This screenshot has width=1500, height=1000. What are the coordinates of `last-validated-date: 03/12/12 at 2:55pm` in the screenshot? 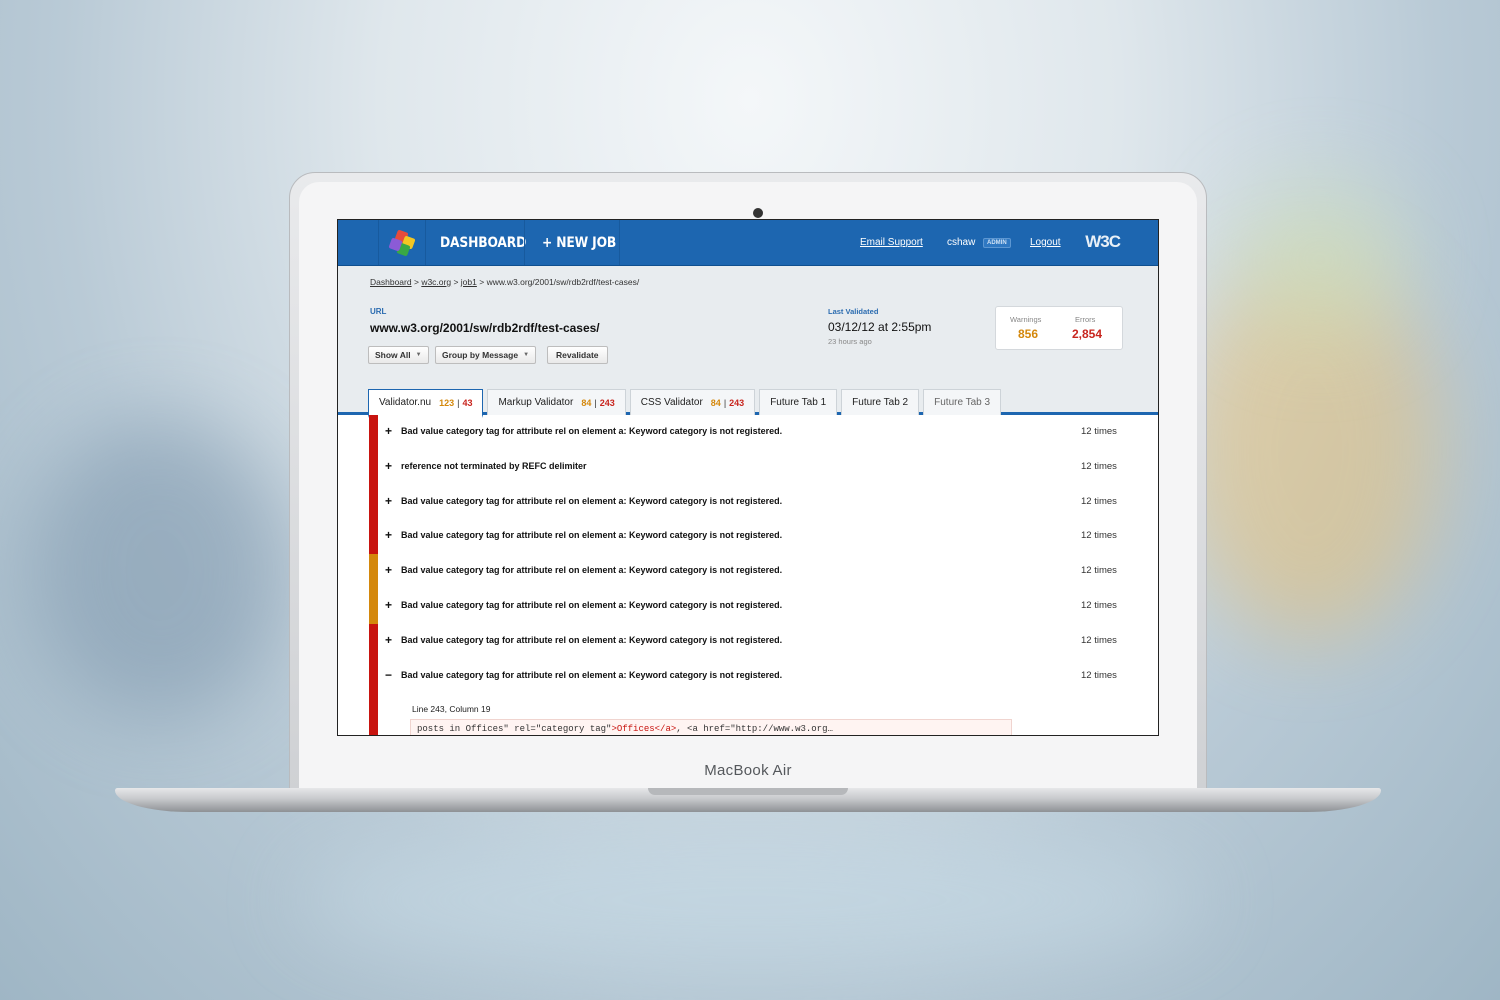 It's located at (880, 327).